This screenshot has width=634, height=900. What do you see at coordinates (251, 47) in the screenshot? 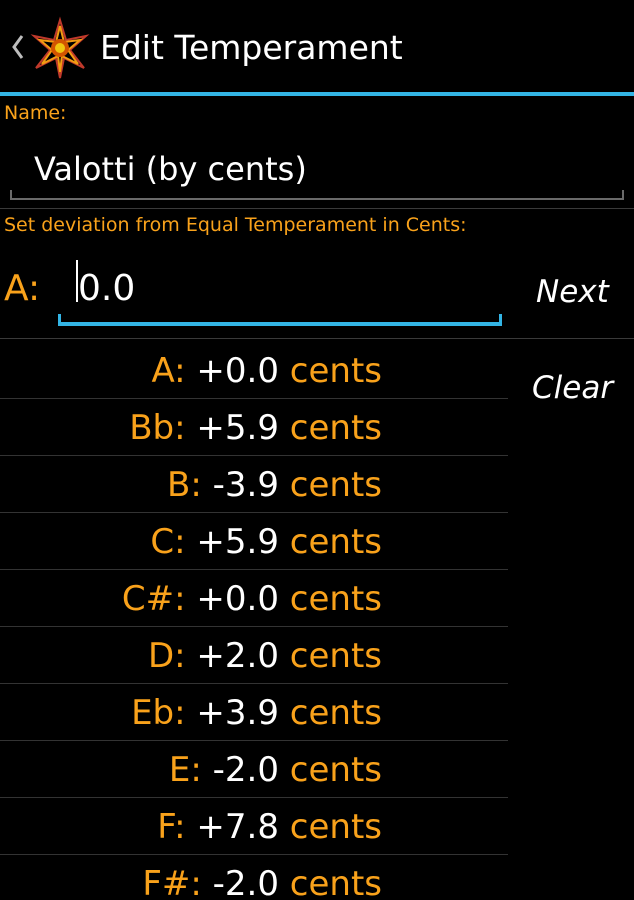
I see `page-title: Edit Temperament` at bounding box center [251, 47].